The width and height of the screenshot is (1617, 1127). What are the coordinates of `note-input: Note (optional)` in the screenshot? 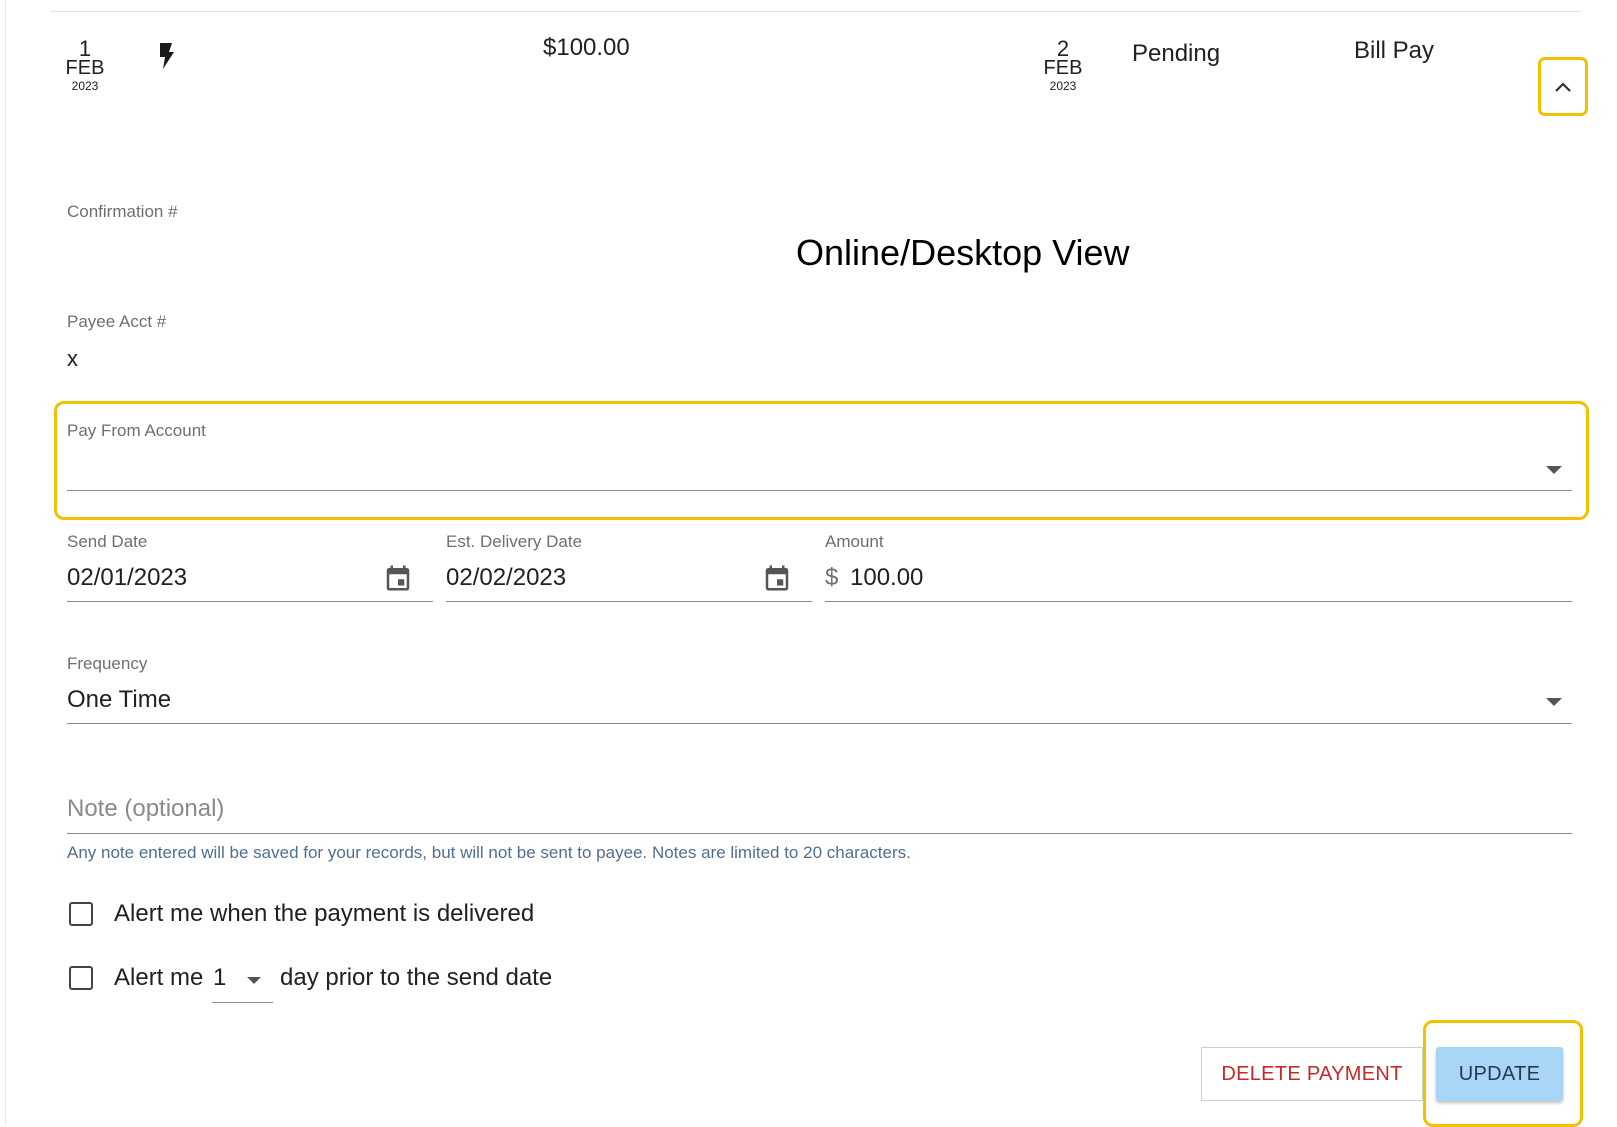 It's located at (145, 809).